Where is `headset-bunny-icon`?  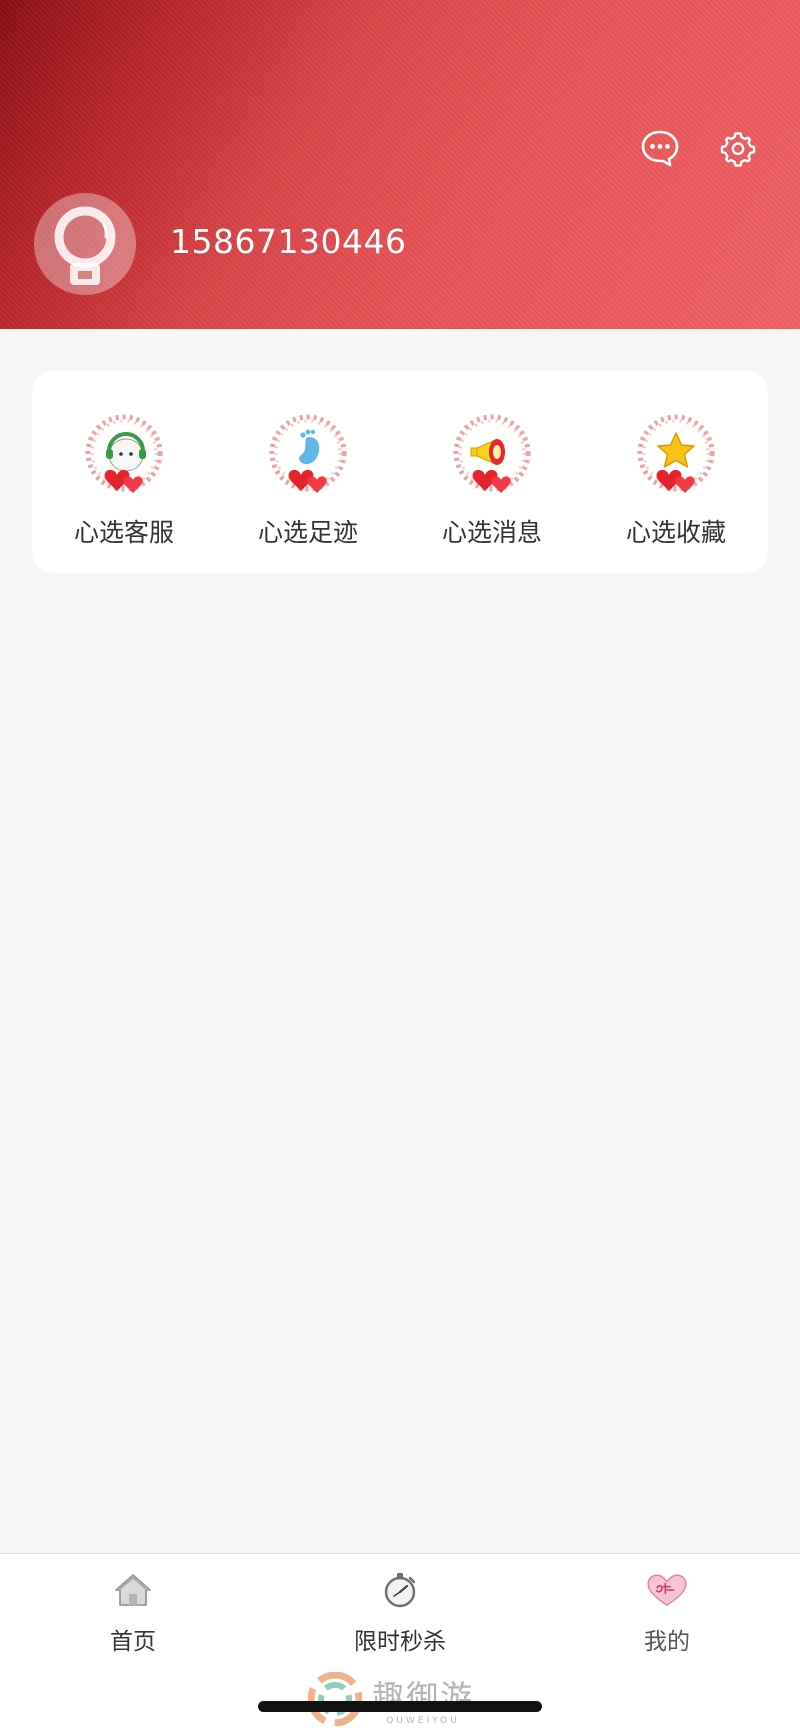
headset-bunny-icon is located at coordinates (124, 456).